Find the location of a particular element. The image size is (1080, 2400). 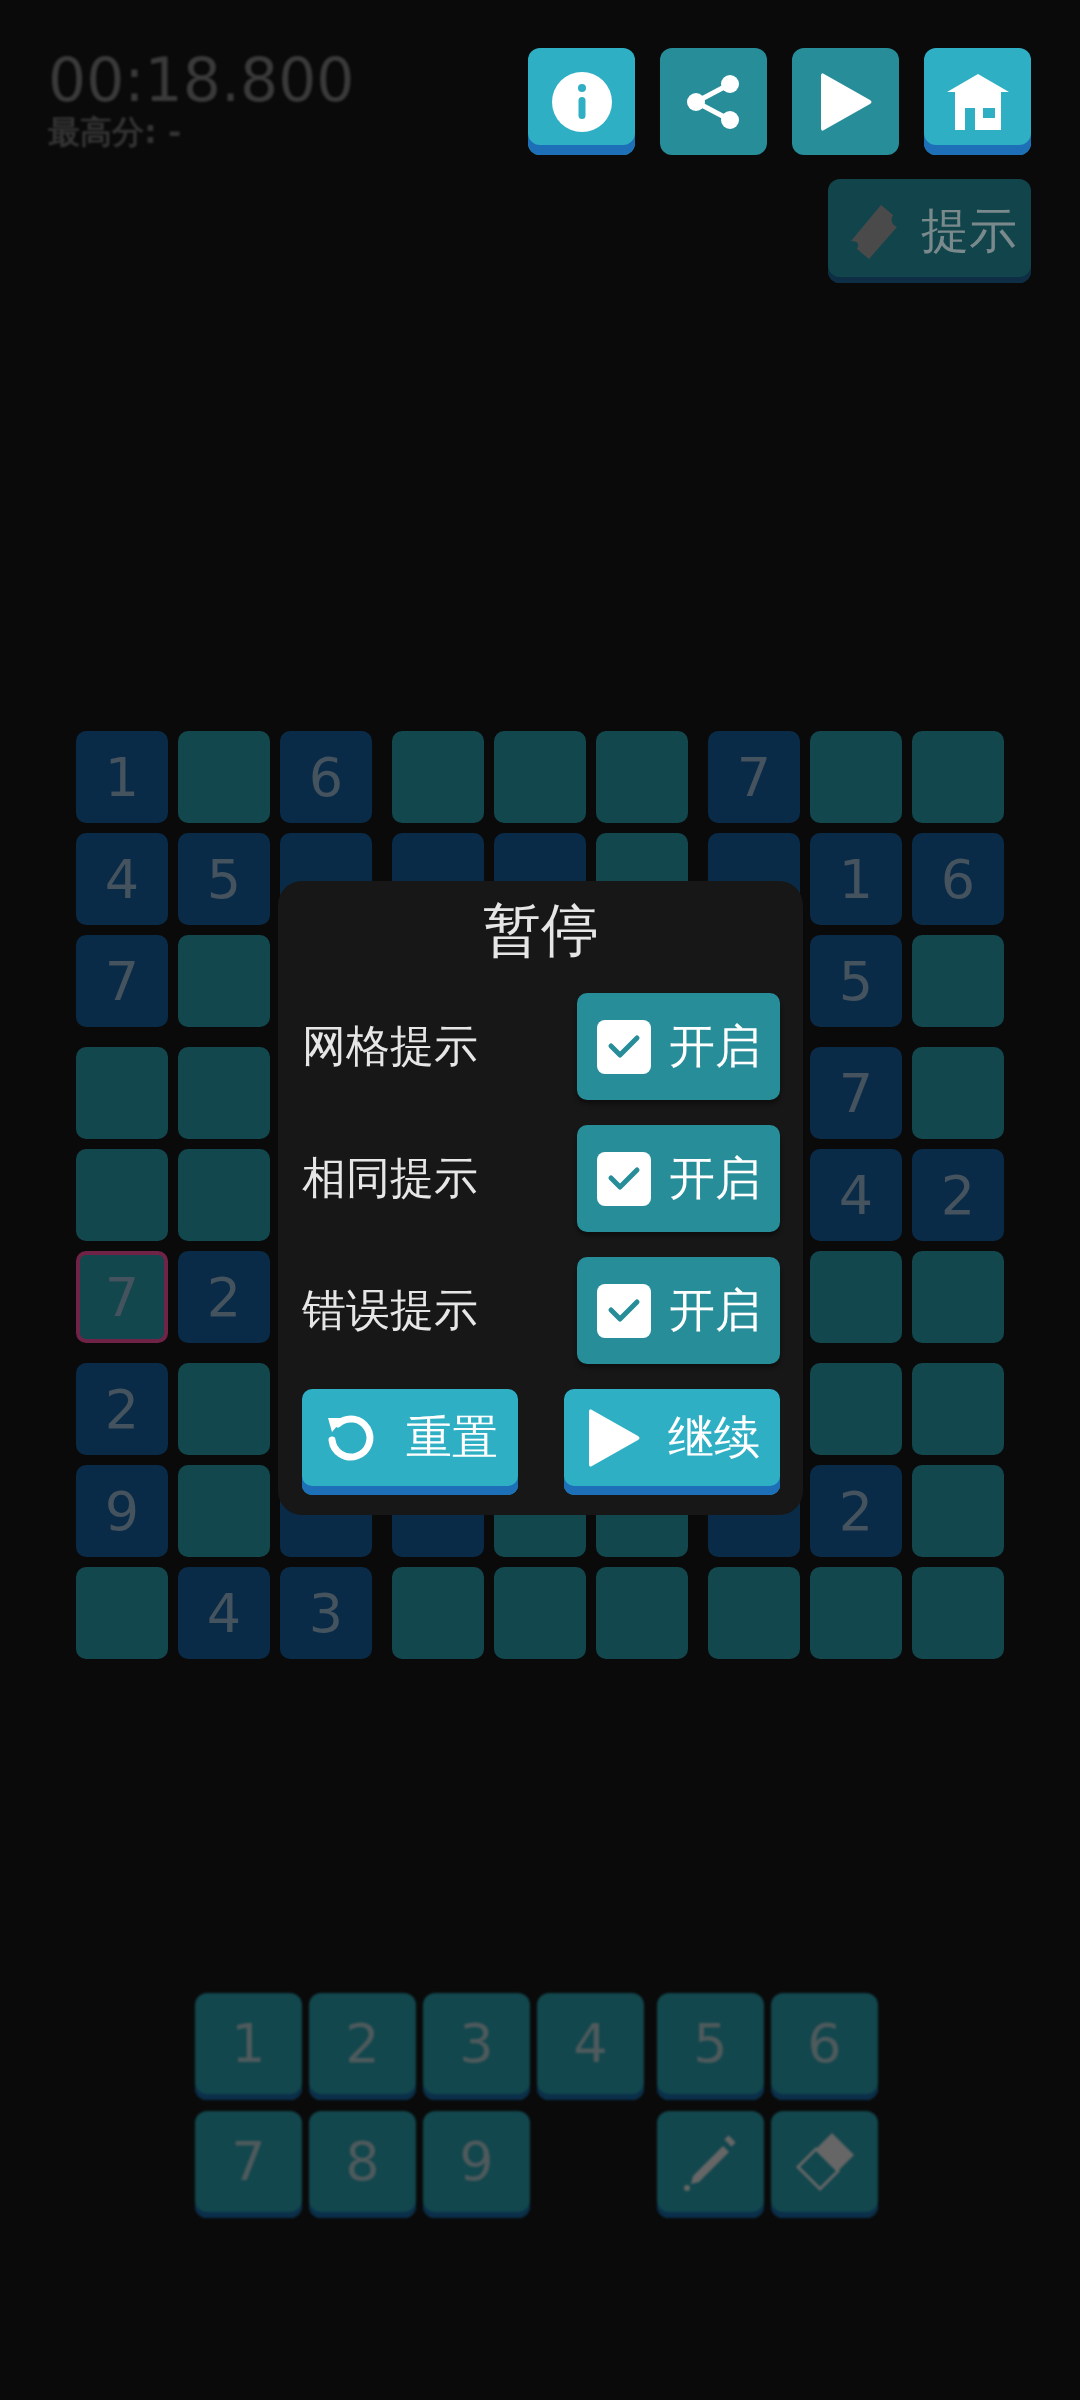

number-key: 2 is located at coordinates (362, 2046).